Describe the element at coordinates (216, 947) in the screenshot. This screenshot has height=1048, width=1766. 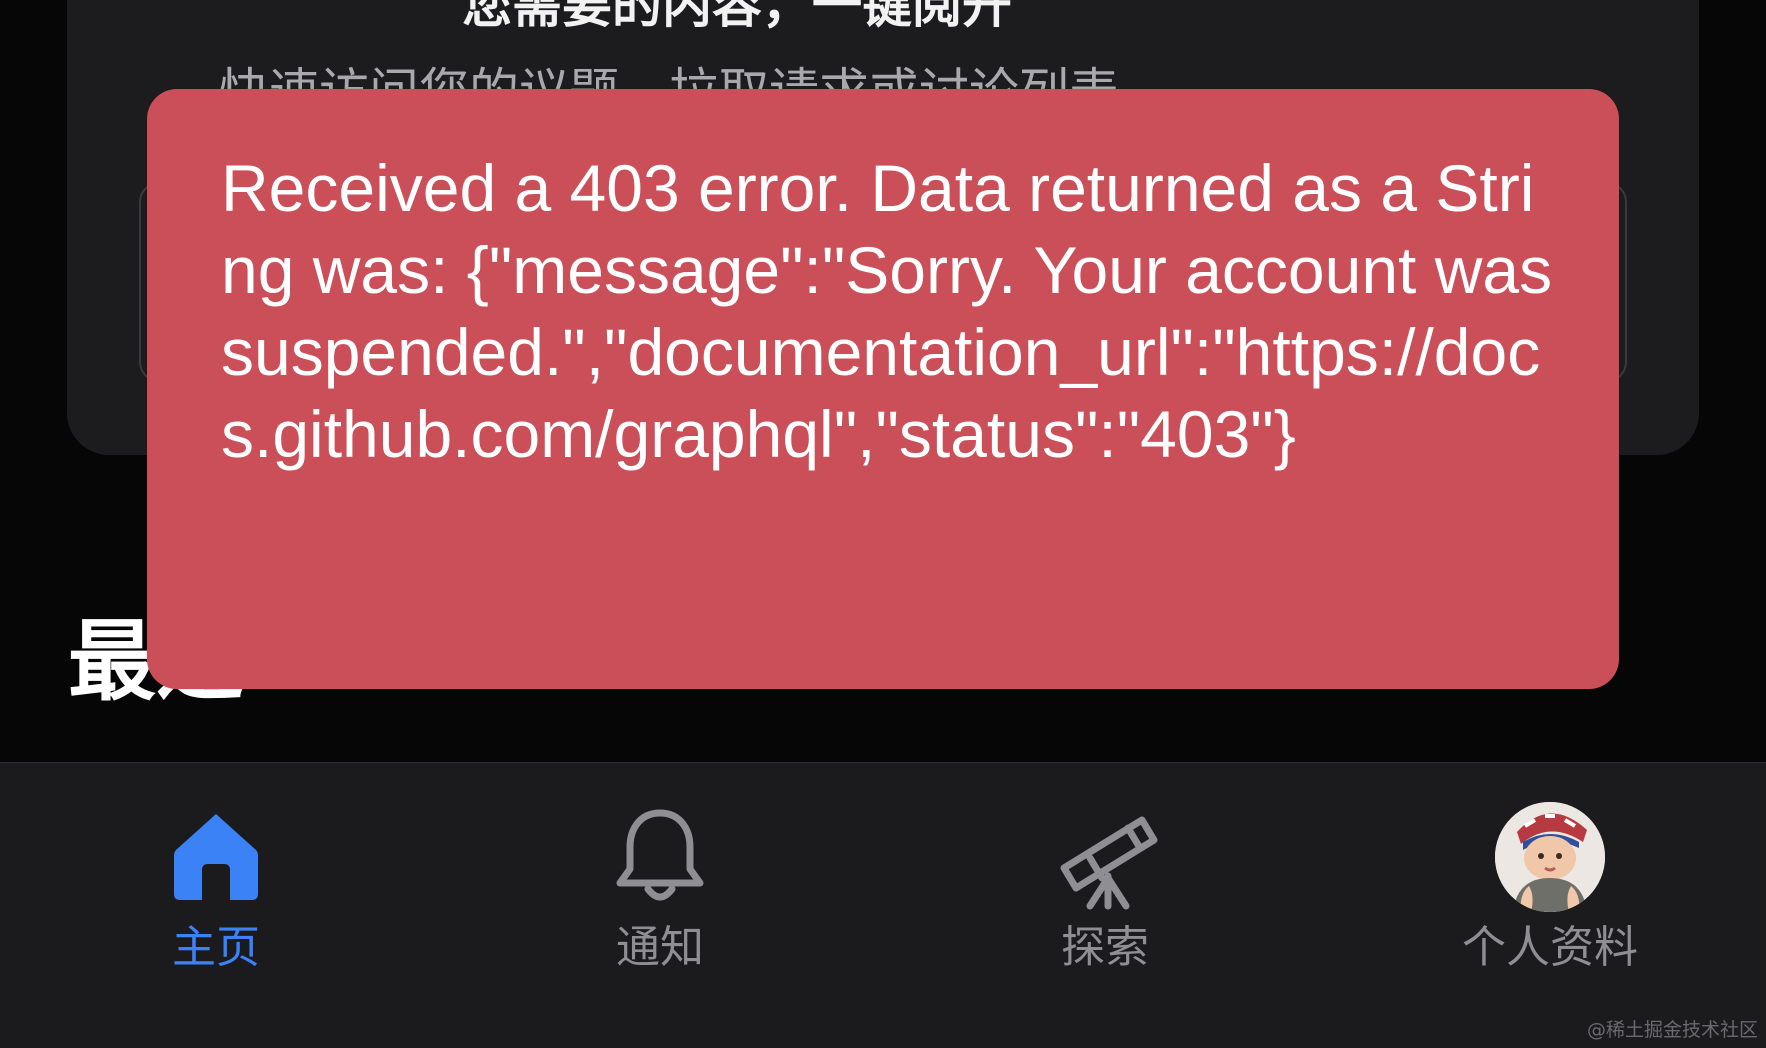
I see `tab-home-label: 主页` at that location.